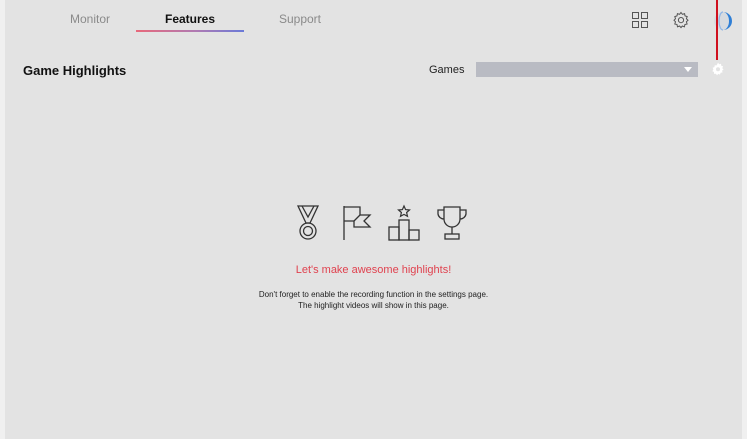 The image size is (747, 439). What do you see at coordinates (717, 30) in the screenshot?
I see `highlight-indicator-line` at bounding box center [717, 30].